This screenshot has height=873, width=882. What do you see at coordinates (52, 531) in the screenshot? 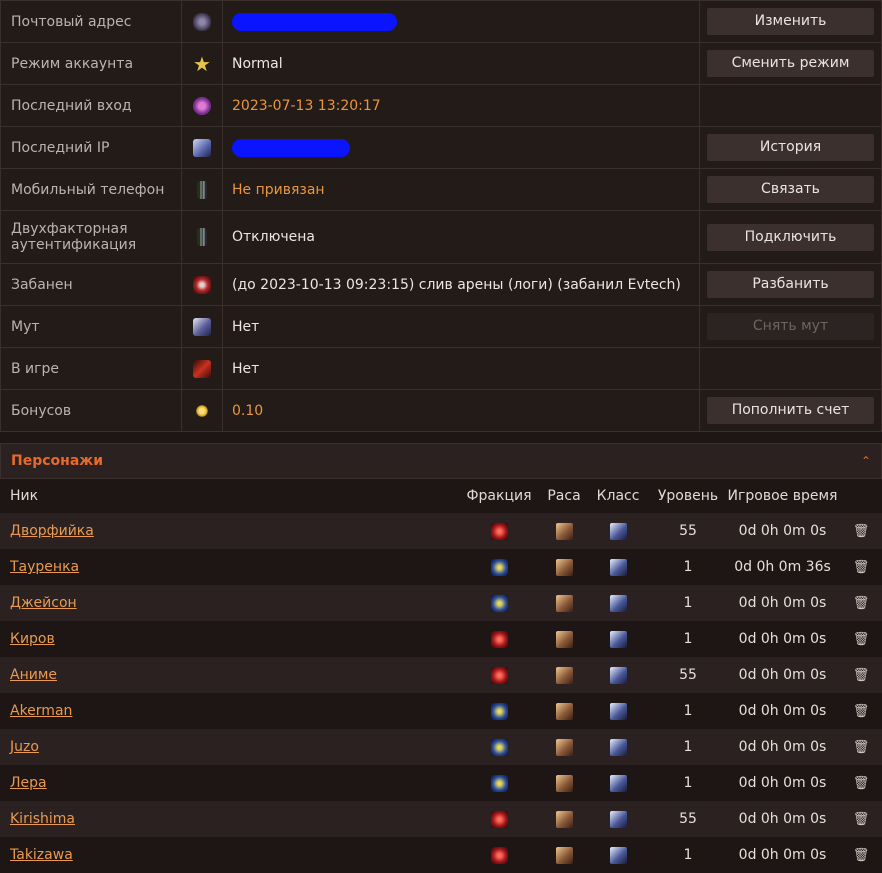
I see `character-name-link: Дворфийка` at bounding box center [52, 531].